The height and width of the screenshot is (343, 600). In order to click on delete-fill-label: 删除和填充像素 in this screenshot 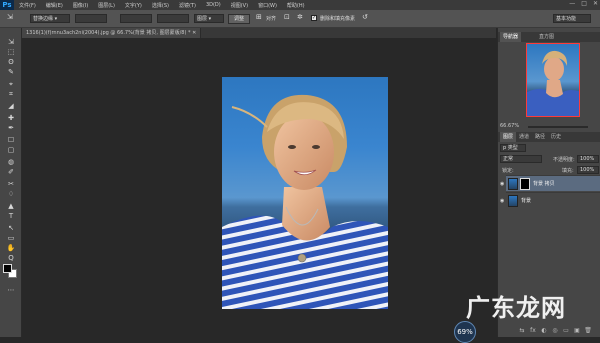, I will do `click(338, 19)`.